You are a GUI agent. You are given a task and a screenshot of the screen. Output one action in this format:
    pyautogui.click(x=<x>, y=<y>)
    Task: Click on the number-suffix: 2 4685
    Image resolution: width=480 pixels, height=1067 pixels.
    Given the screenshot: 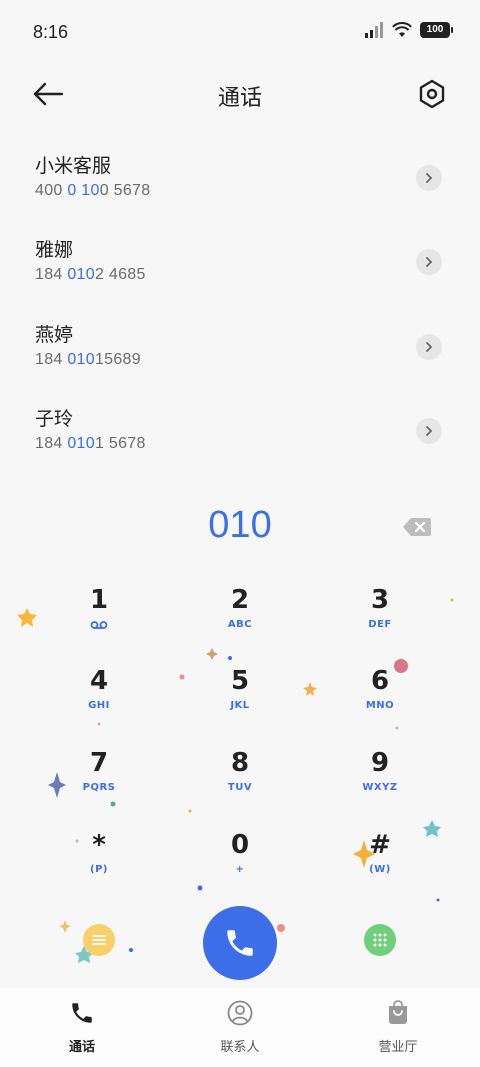 What is the action you would take?
    pyautogui.click(x=120, y=274)
    